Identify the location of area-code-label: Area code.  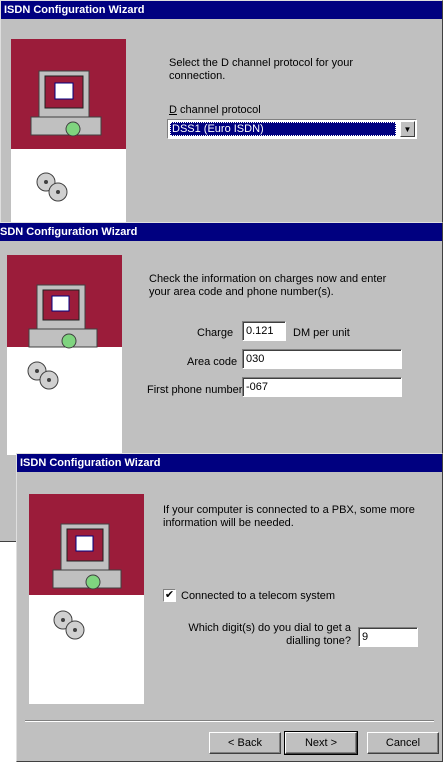
(212, 362).